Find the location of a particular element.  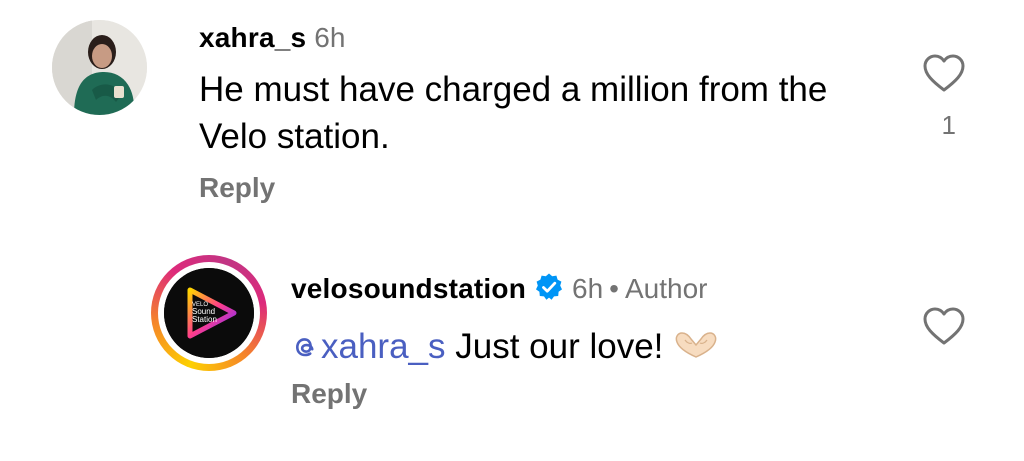

avatar: VELO Sound Station is located at coordinates (209, 313).